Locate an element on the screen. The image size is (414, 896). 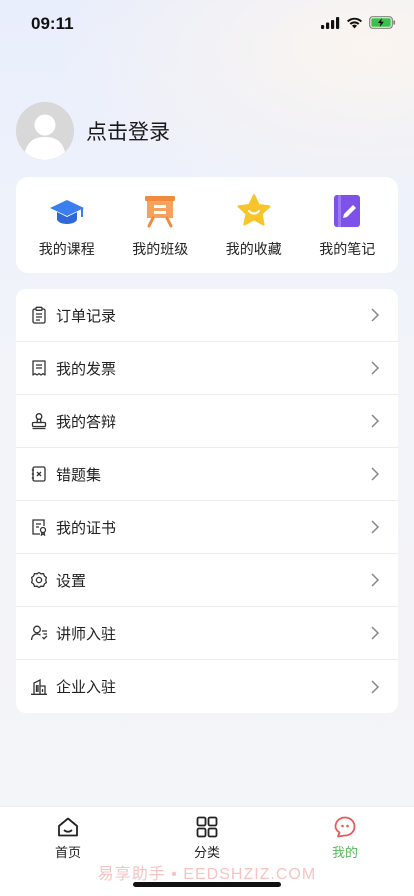
menu-item-my-invoices: 我的发票 is located at coordinates (207, 368).